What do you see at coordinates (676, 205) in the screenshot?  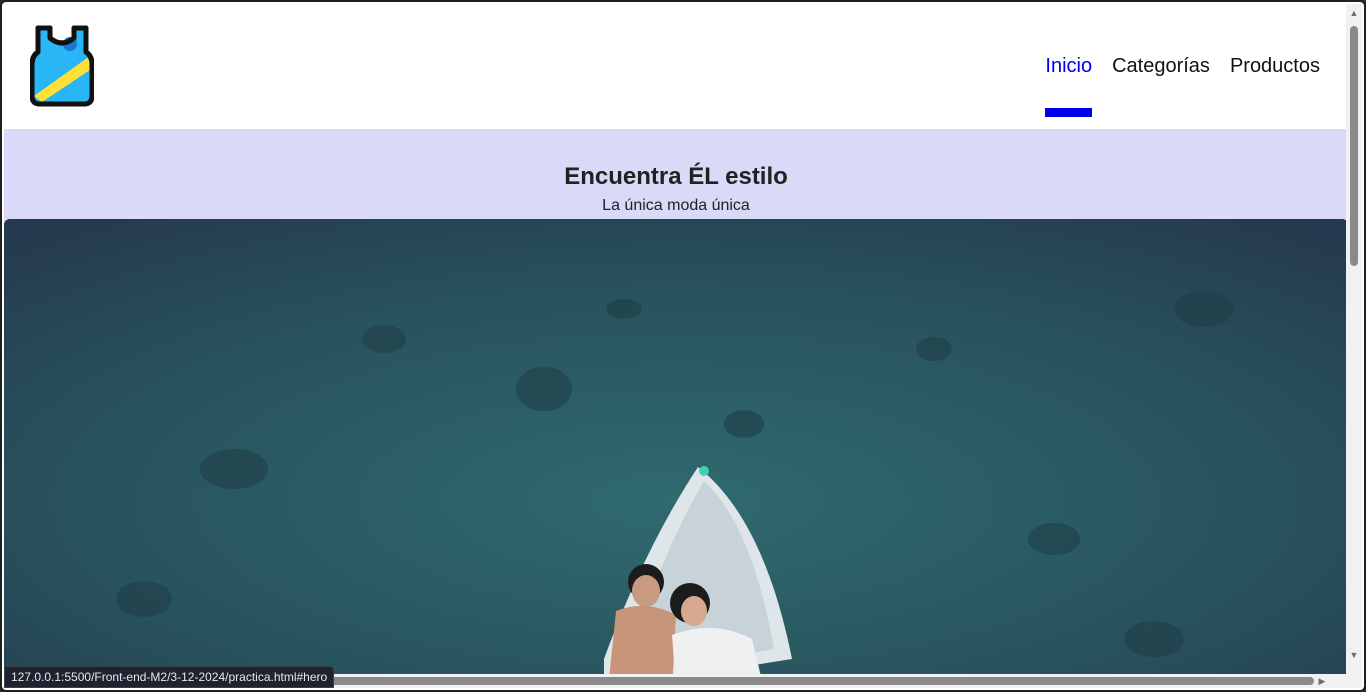 I see `hero-subtitle: La única moda única` at bounding box center [676, 205].